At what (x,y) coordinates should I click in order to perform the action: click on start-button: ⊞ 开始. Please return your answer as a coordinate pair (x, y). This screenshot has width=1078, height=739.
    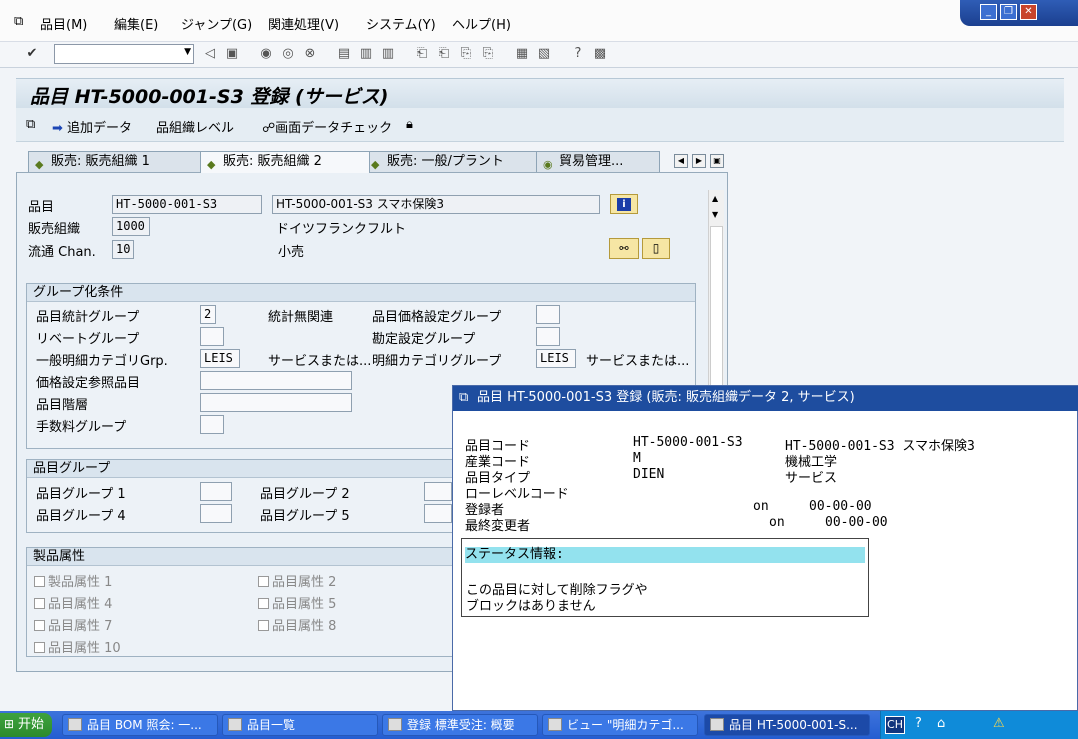
    Looking at the image, I should click on (26, 725).